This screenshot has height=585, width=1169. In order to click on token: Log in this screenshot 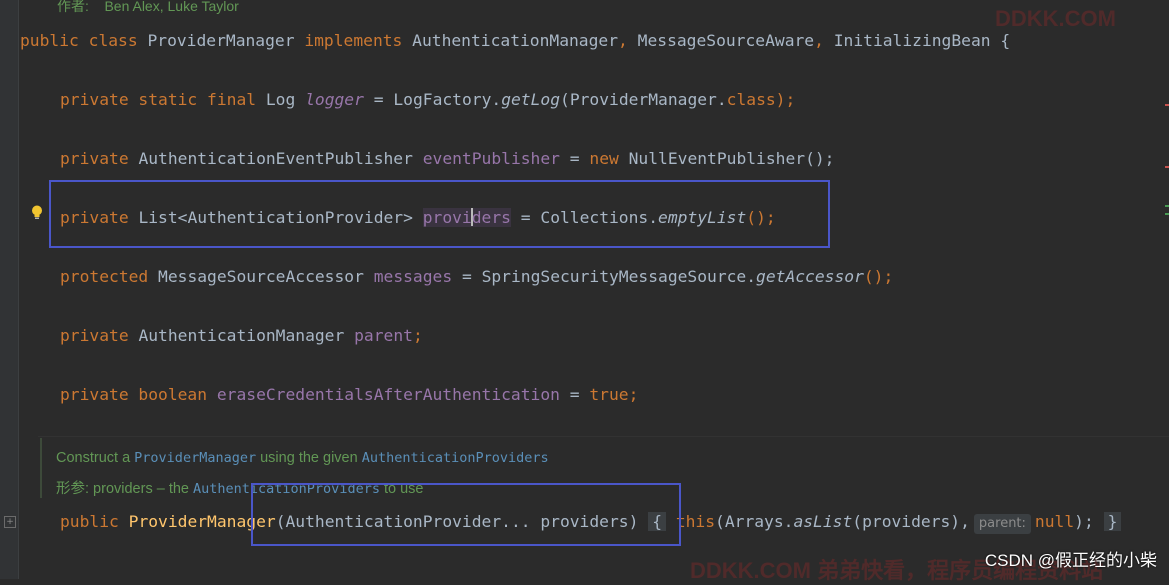, I will do `click(280, 99)`.